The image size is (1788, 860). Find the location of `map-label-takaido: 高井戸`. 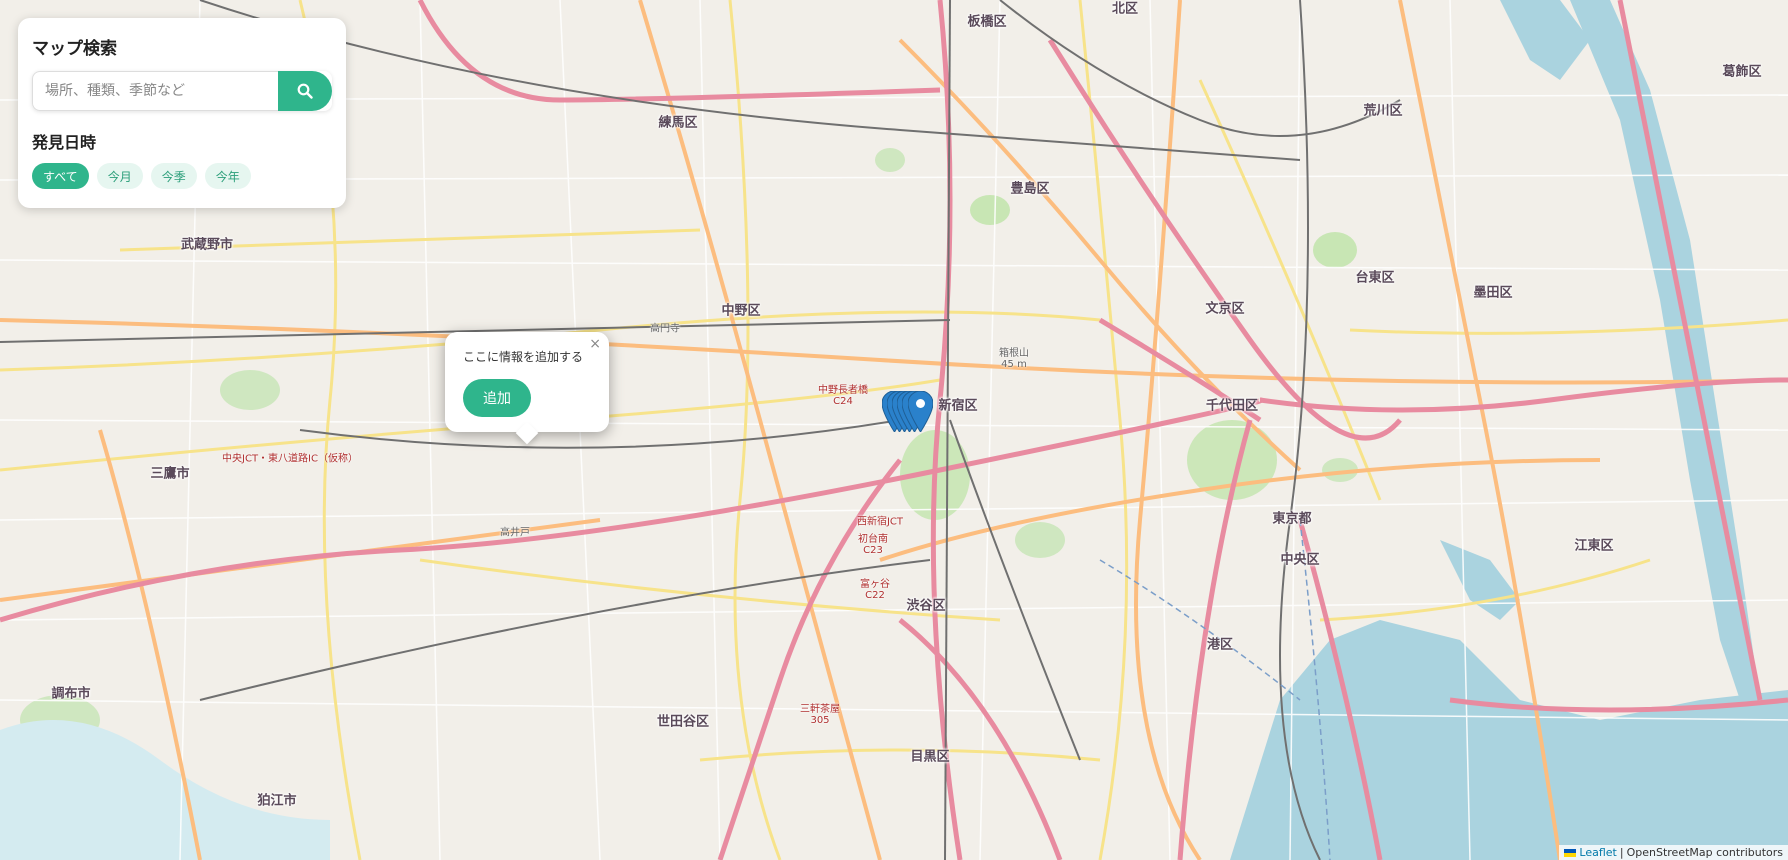

map-label-takaido: 高井戸 is located at coordinates (515, 533).